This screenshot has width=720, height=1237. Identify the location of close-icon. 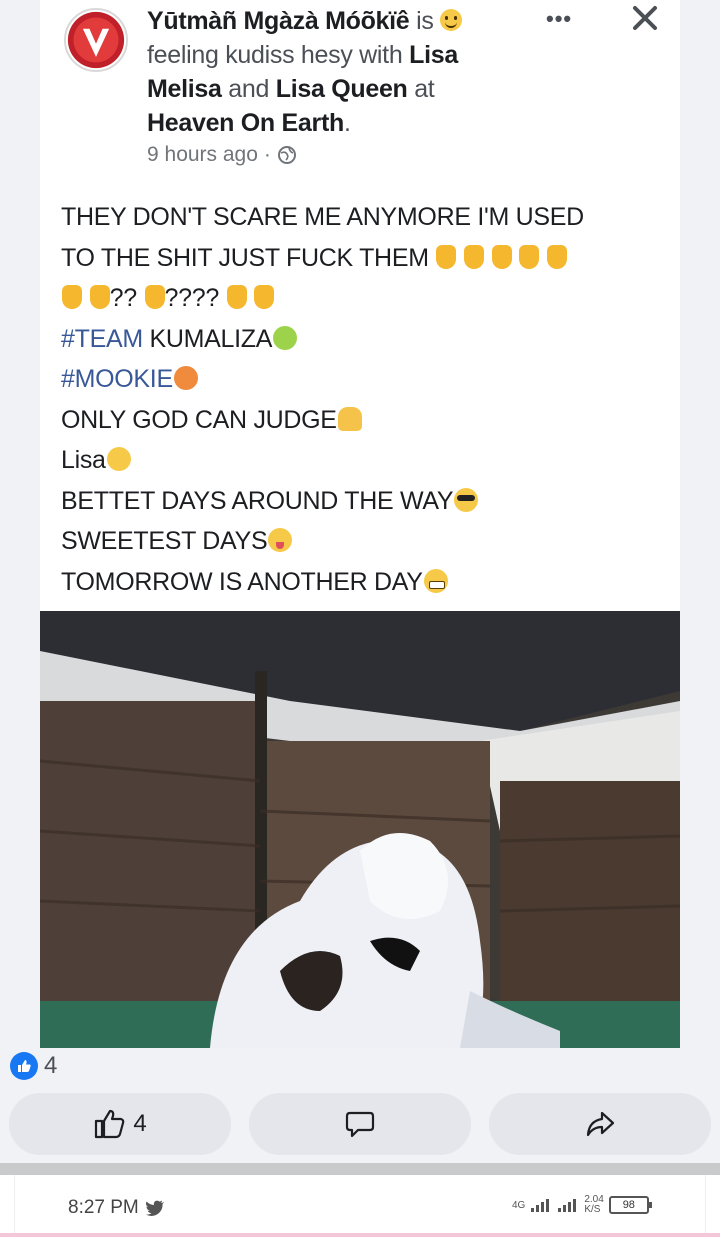
(645, 18).